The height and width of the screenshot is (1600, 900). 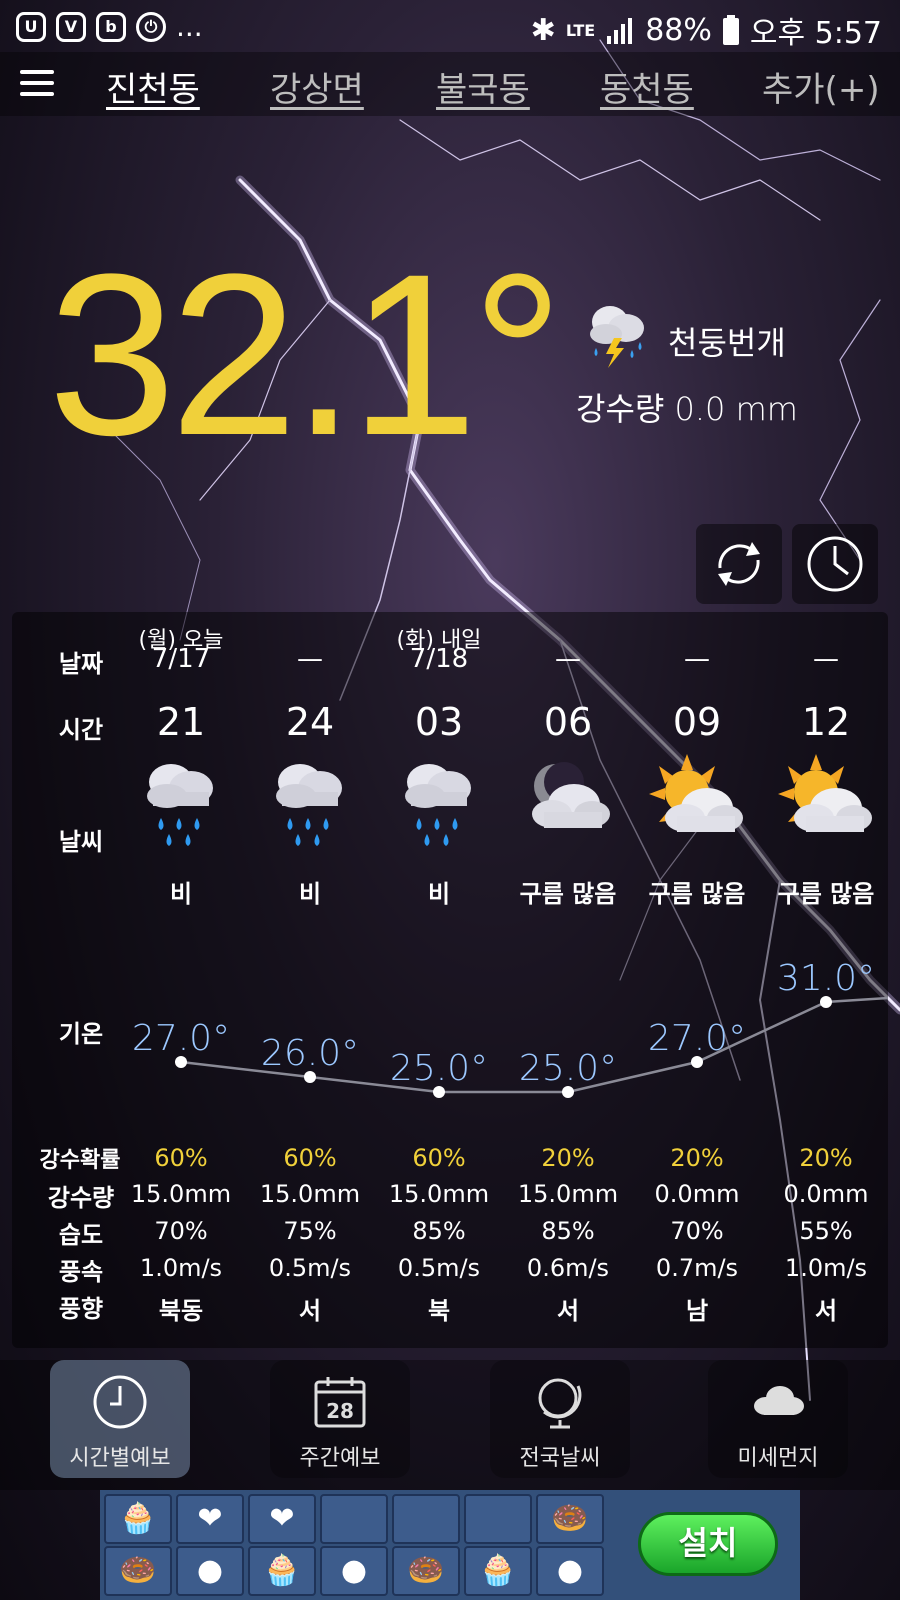 What do you see at coordinates (678, 30) in the screenshot?
I see `battery-percent: 88%` at bounding box center [678, 30].